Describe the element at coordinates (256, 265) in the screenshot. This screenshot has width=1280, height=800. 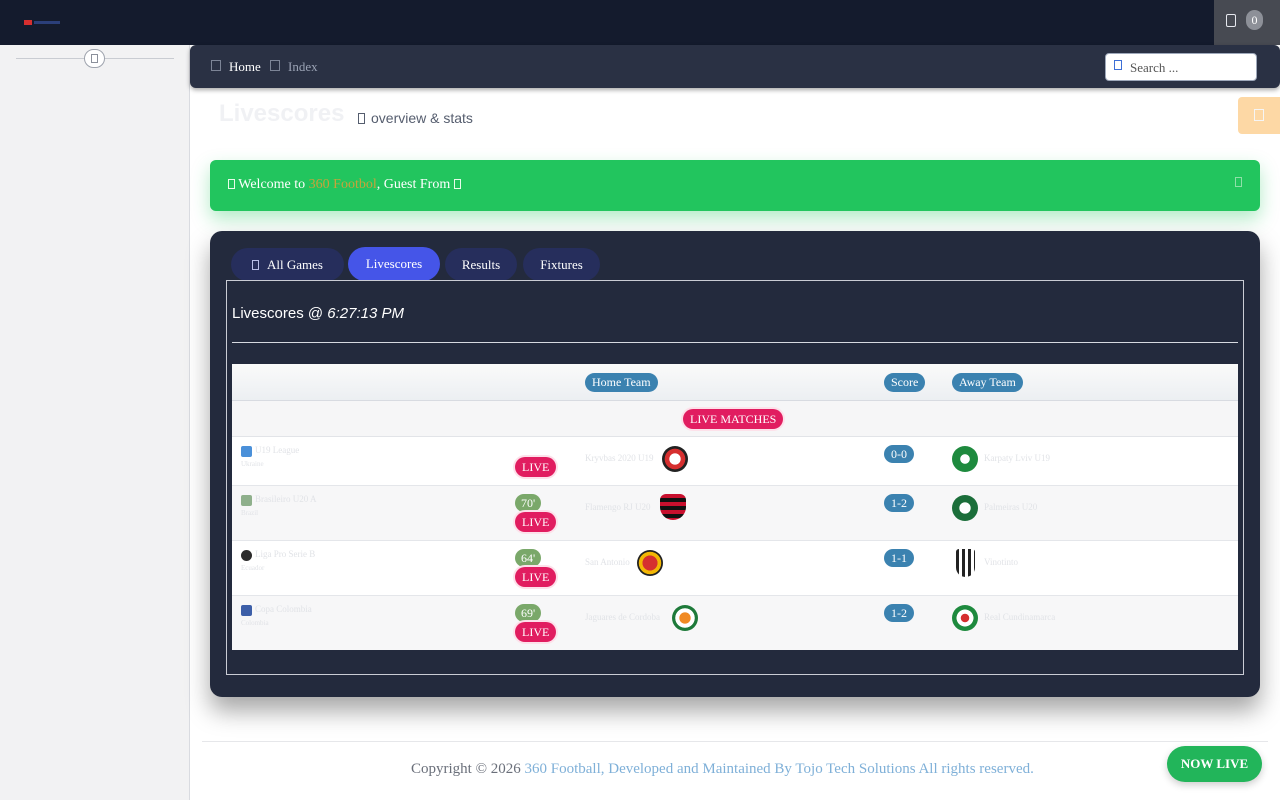
I see `ball-icon` at that location.